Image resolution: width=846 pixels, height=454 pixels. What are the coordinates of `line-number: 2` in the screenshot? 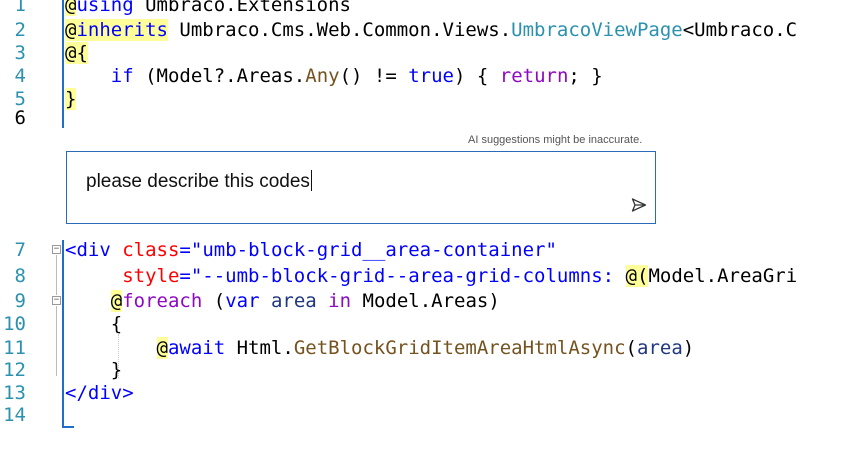 It's located at (20, 30).